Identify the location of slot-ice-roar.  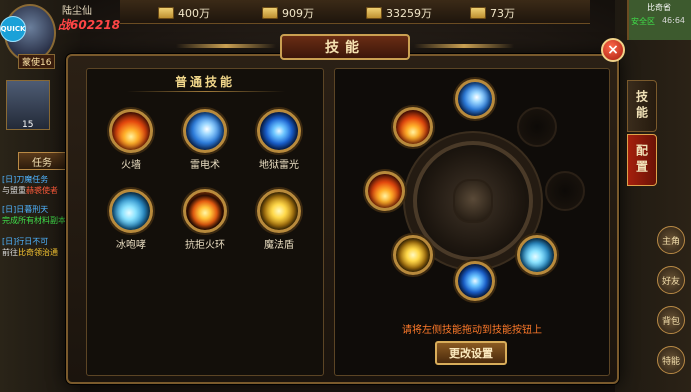
(537, 255).